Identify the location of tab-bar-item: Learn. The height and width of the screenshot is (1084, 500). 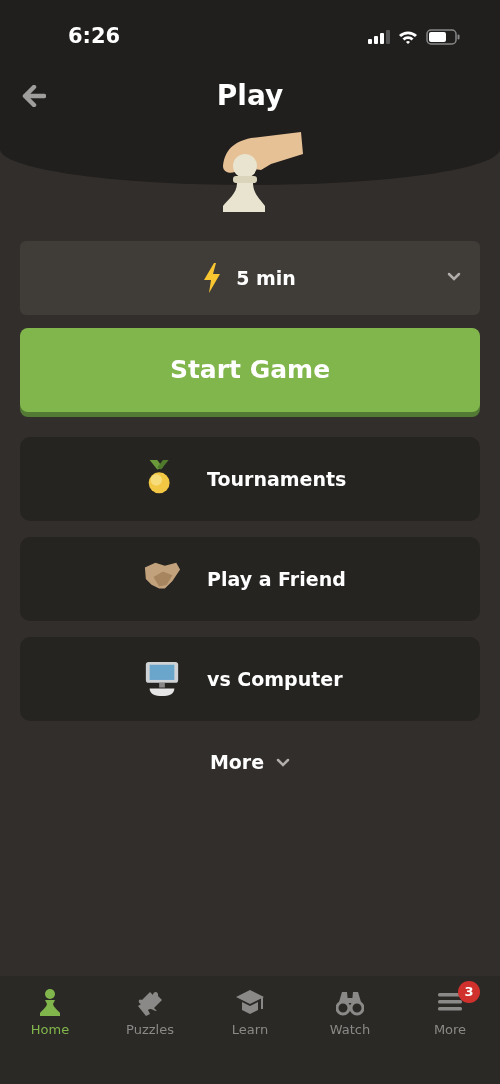
(250, 1014).